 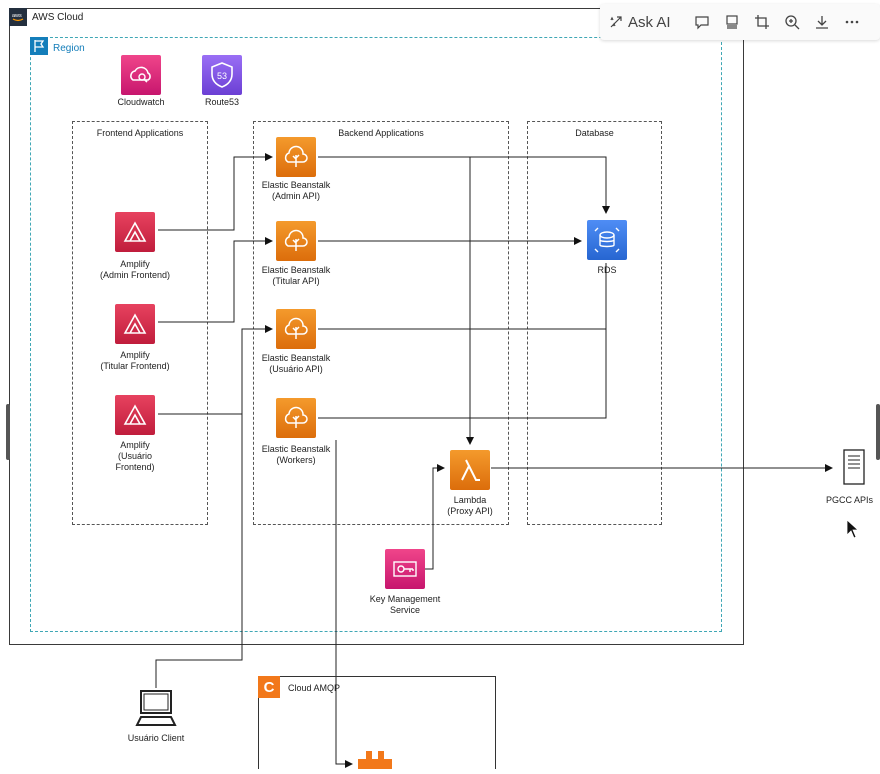 I want to click on lambda-label-line2: (Proxy API), so click(x=470, y=511).